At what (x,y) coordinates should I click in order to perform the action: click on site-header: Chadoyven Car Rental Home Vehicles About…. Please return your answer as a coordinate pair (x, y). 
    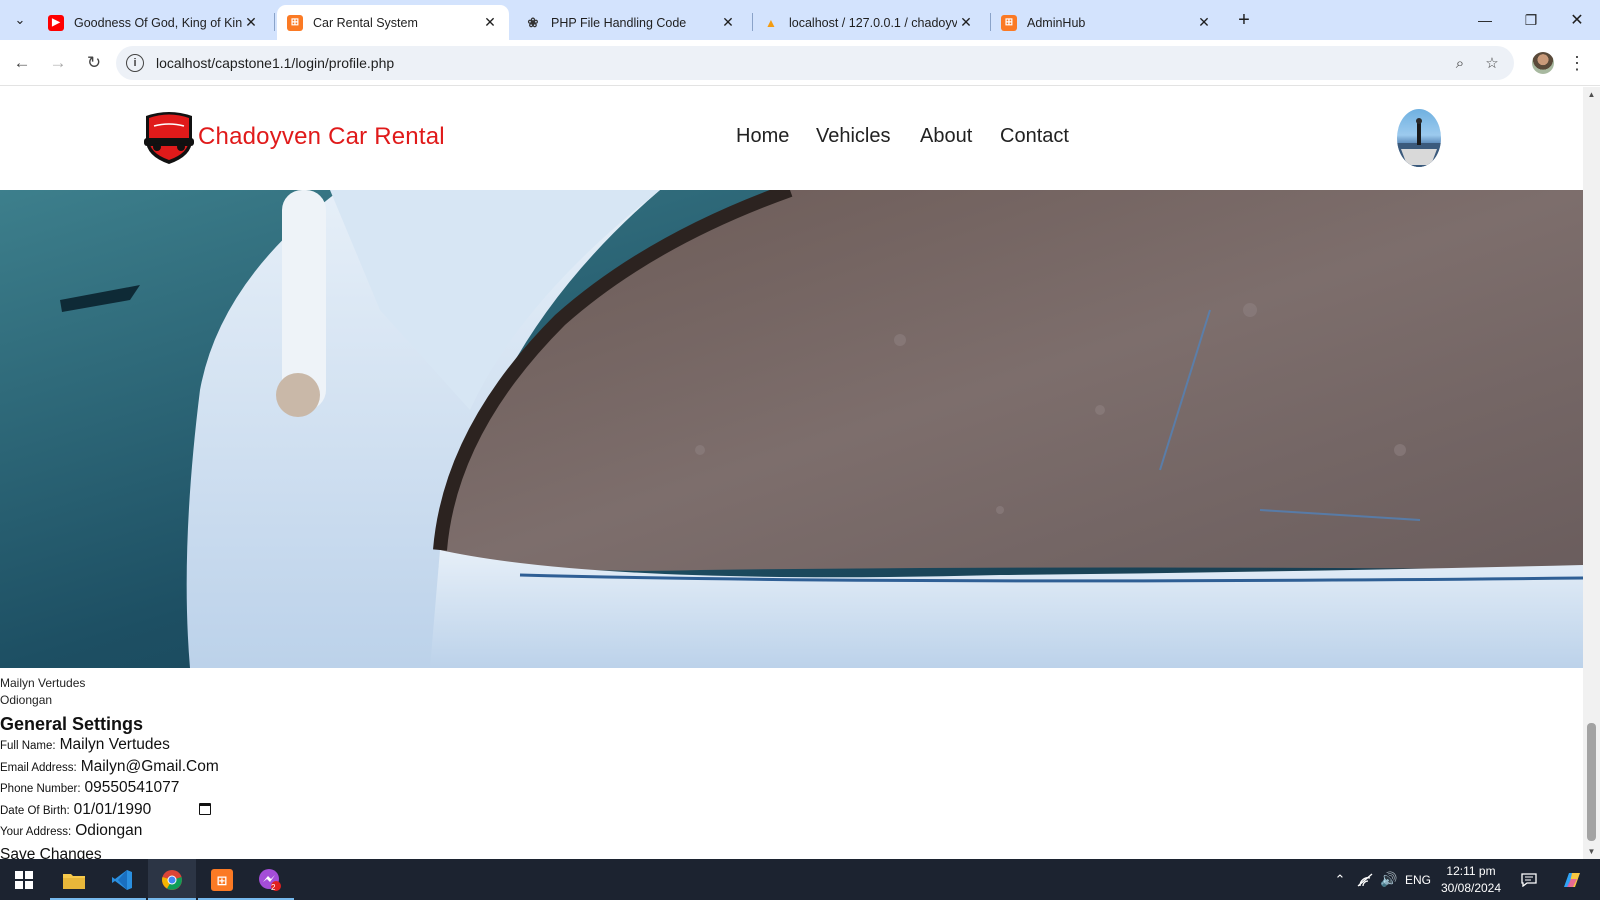
    Looking at the image, I should click on (791, 138).